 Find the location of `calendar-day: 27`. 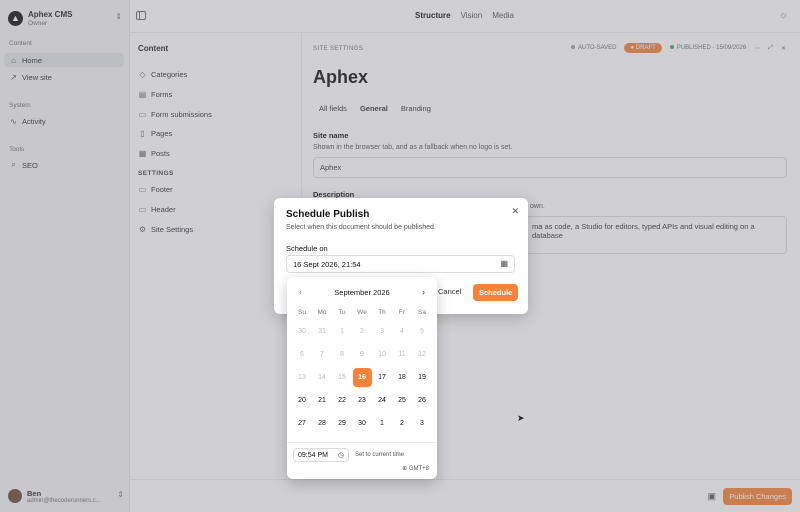

calendar-day: 27 is located at coordinates (302, 423).